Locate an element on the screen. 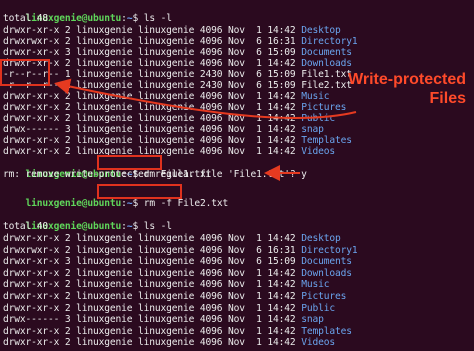  command-text: rm -f File2.txt is located at coordinates (186, 203).